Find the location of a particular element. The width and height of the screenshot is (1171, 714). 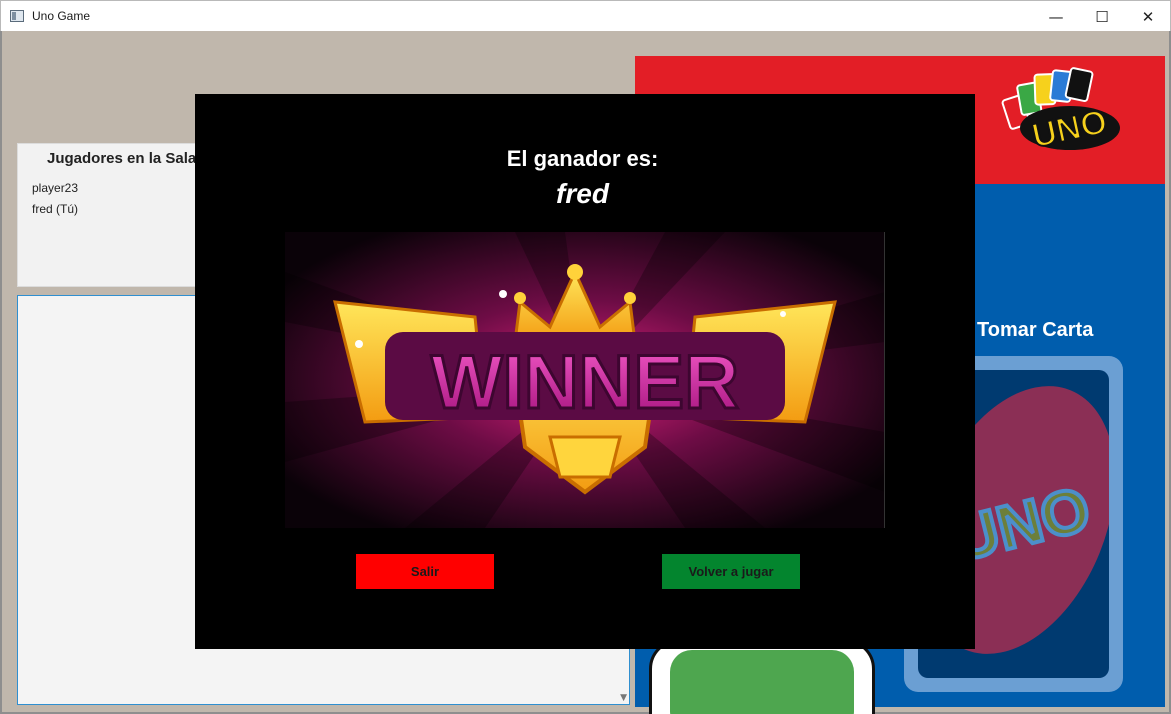

player-card is located at coordinates (762, 676).